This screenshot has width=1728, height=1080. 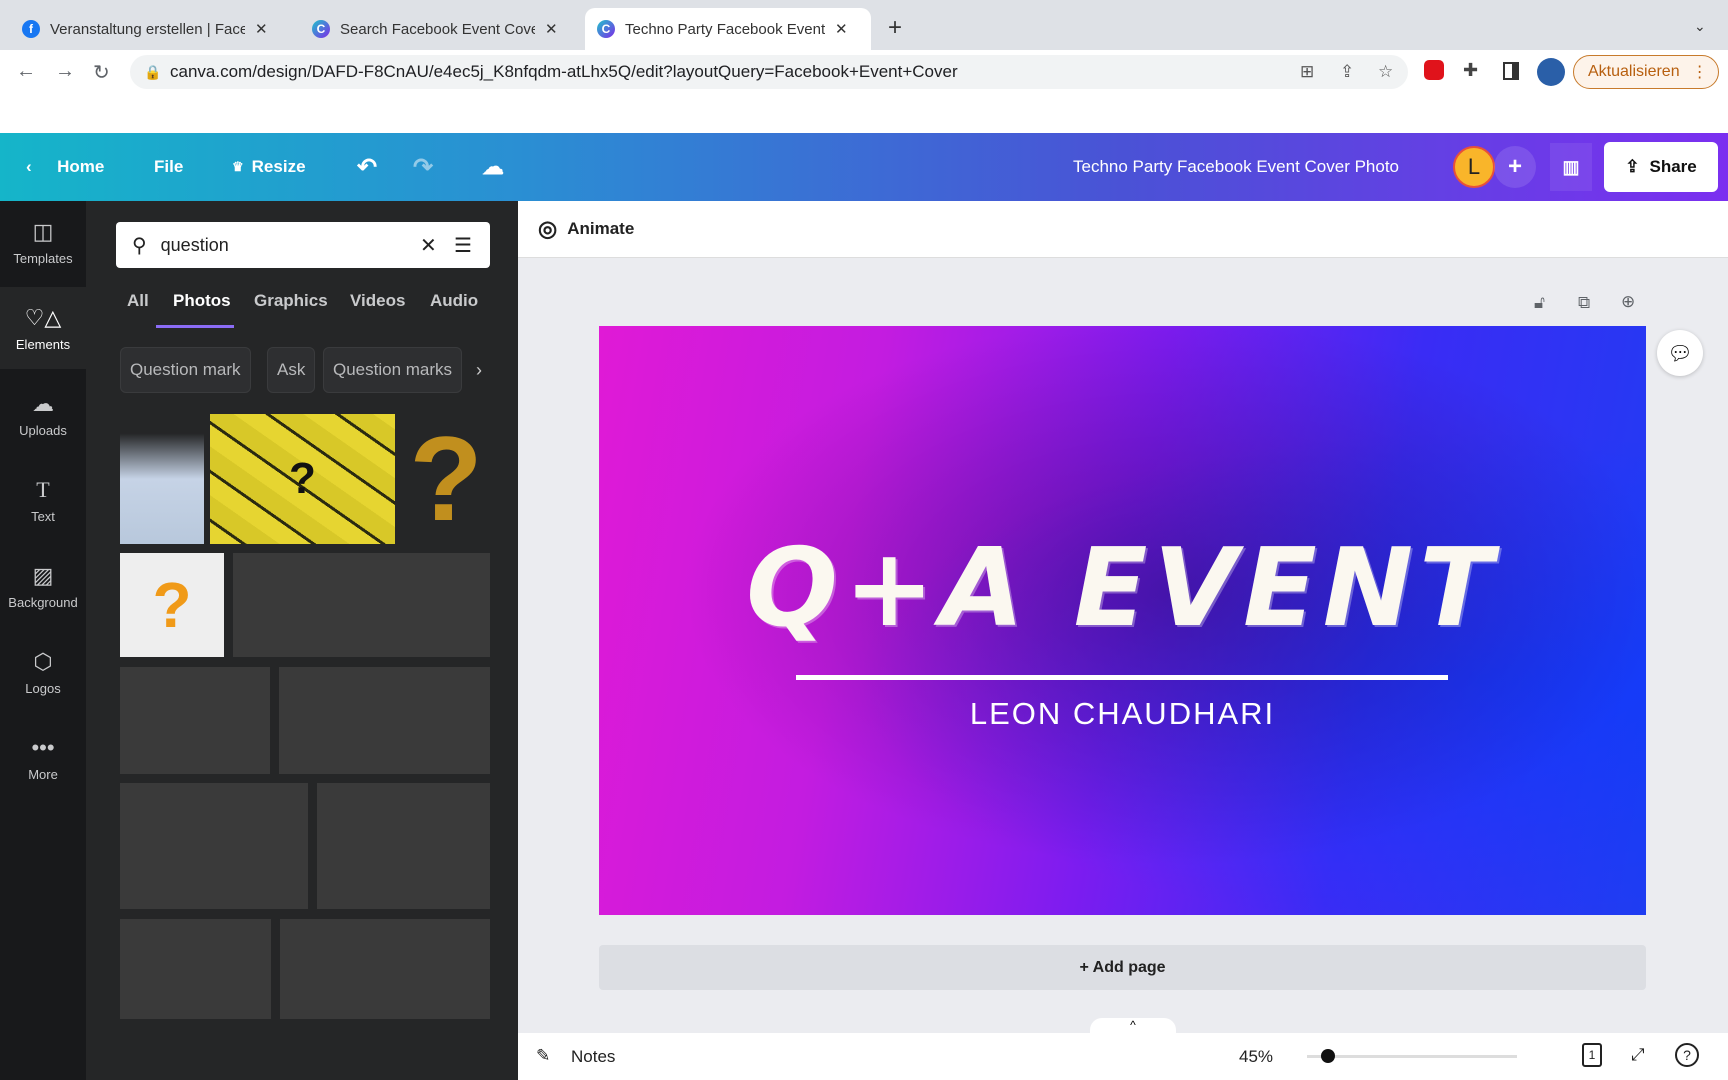 I want to click on footer-bar: ✎ Notes 45% 1 ⤢ ?, so click(x=1123, y=1056).